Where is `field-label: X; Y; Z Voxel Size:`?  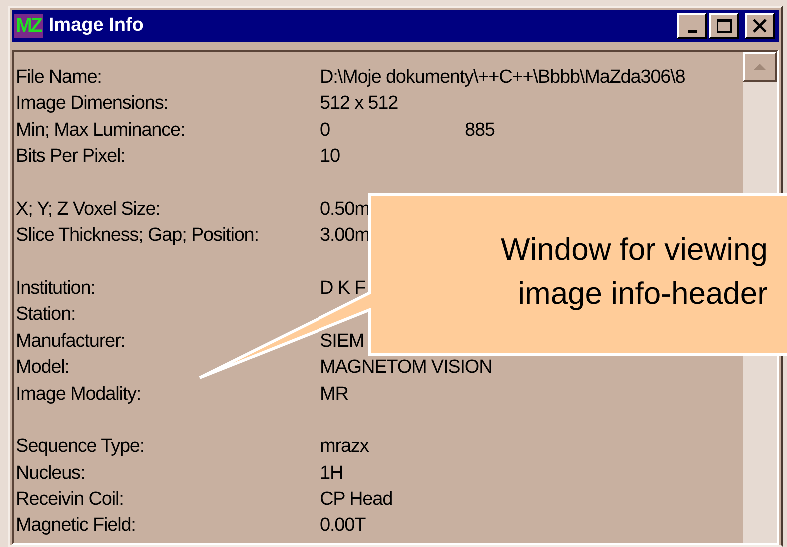 field-label: X; Y; Z Voxel Size: is located at coordinates (89, 210).